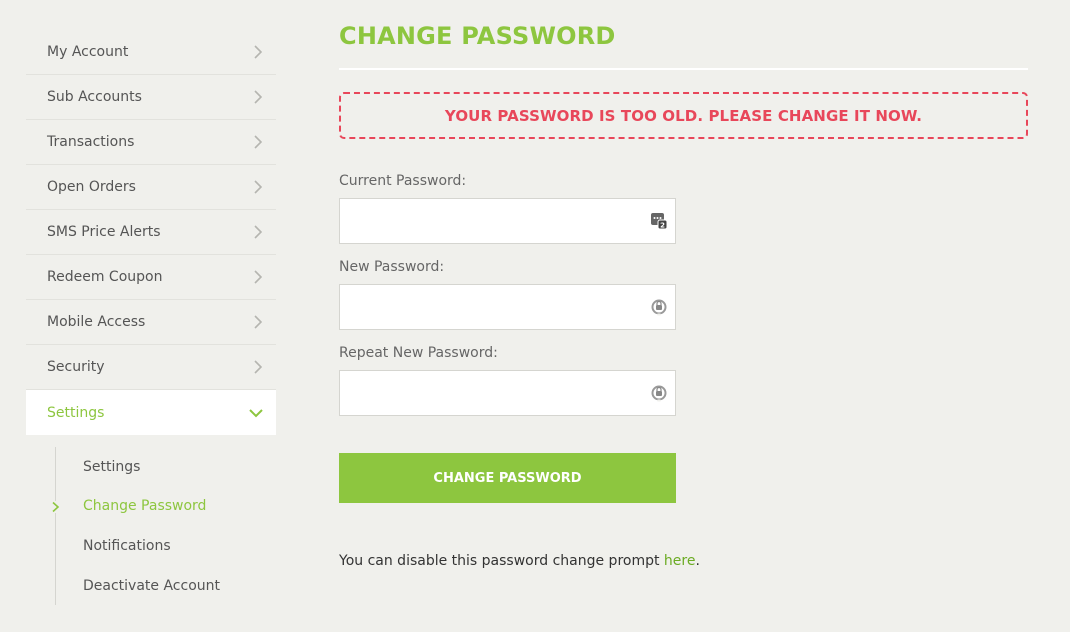 The height and width of the screenshot is (632, 1070). What do you see at coordinates (151, 142) in the screenshot?
I see `sidebar-item-transactions: Transactions` at bounding box center [151, 142].